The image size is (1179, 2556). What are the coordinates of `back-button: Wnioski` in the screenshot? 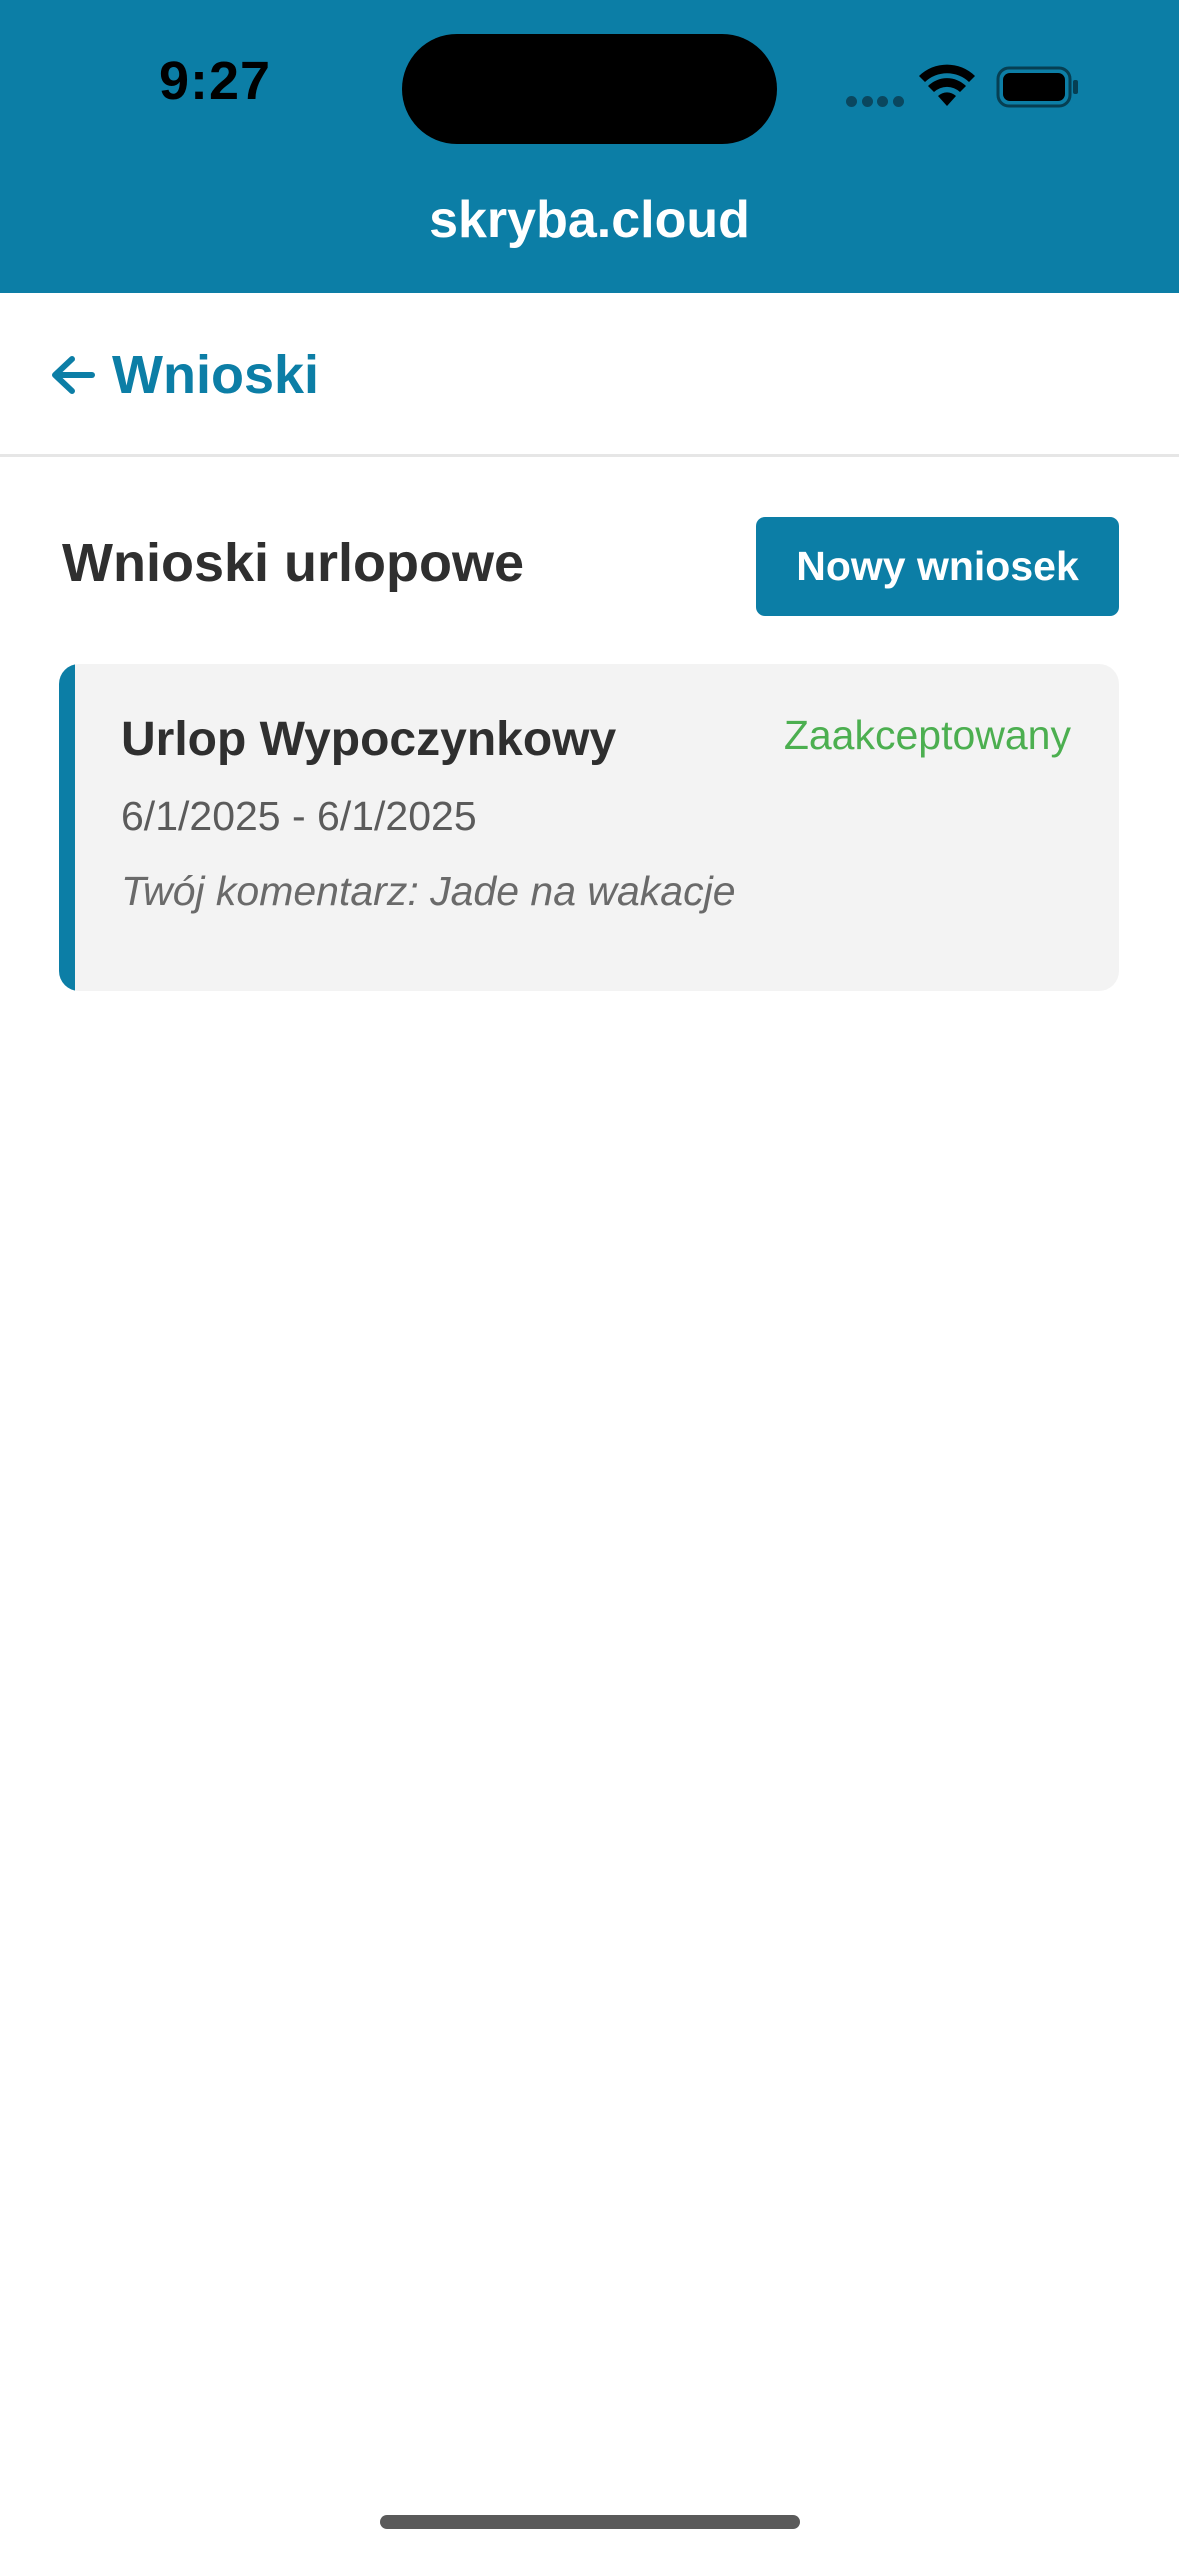 It's located at (184, 375).